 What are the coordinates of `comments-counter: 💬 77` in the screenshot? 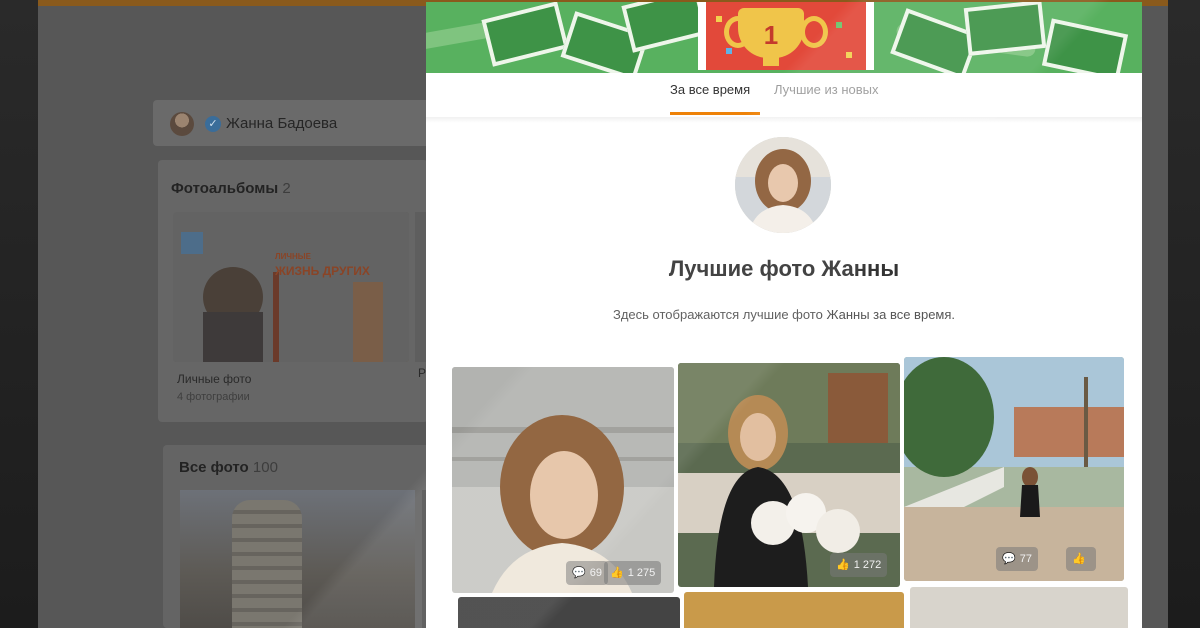 It's located at (1017, 559).